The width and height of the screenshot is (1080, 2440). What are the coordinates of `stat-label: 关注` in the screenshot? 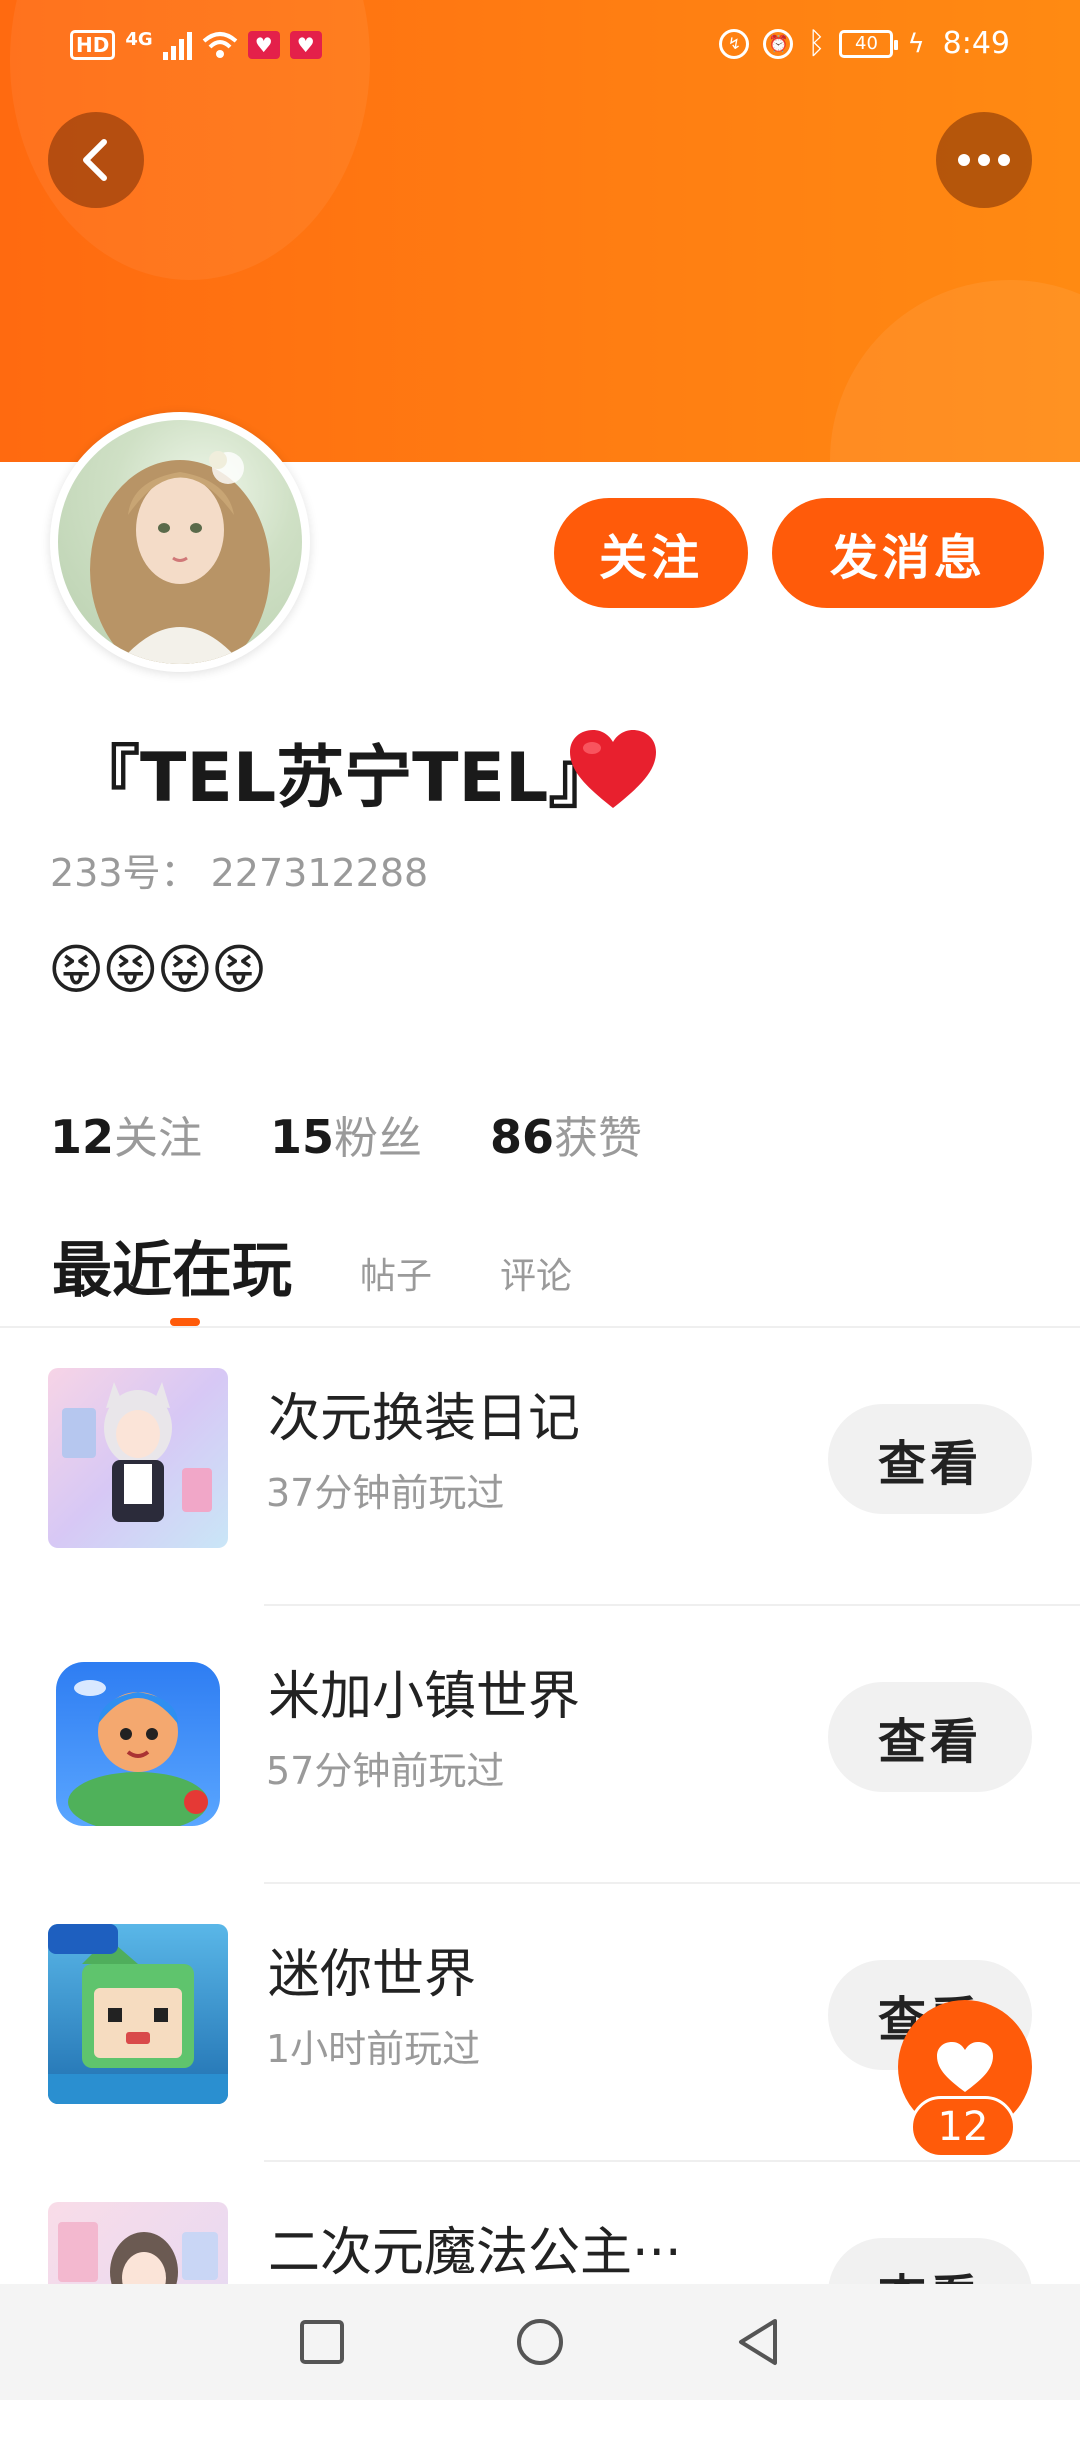 It's located at (158, 1138).